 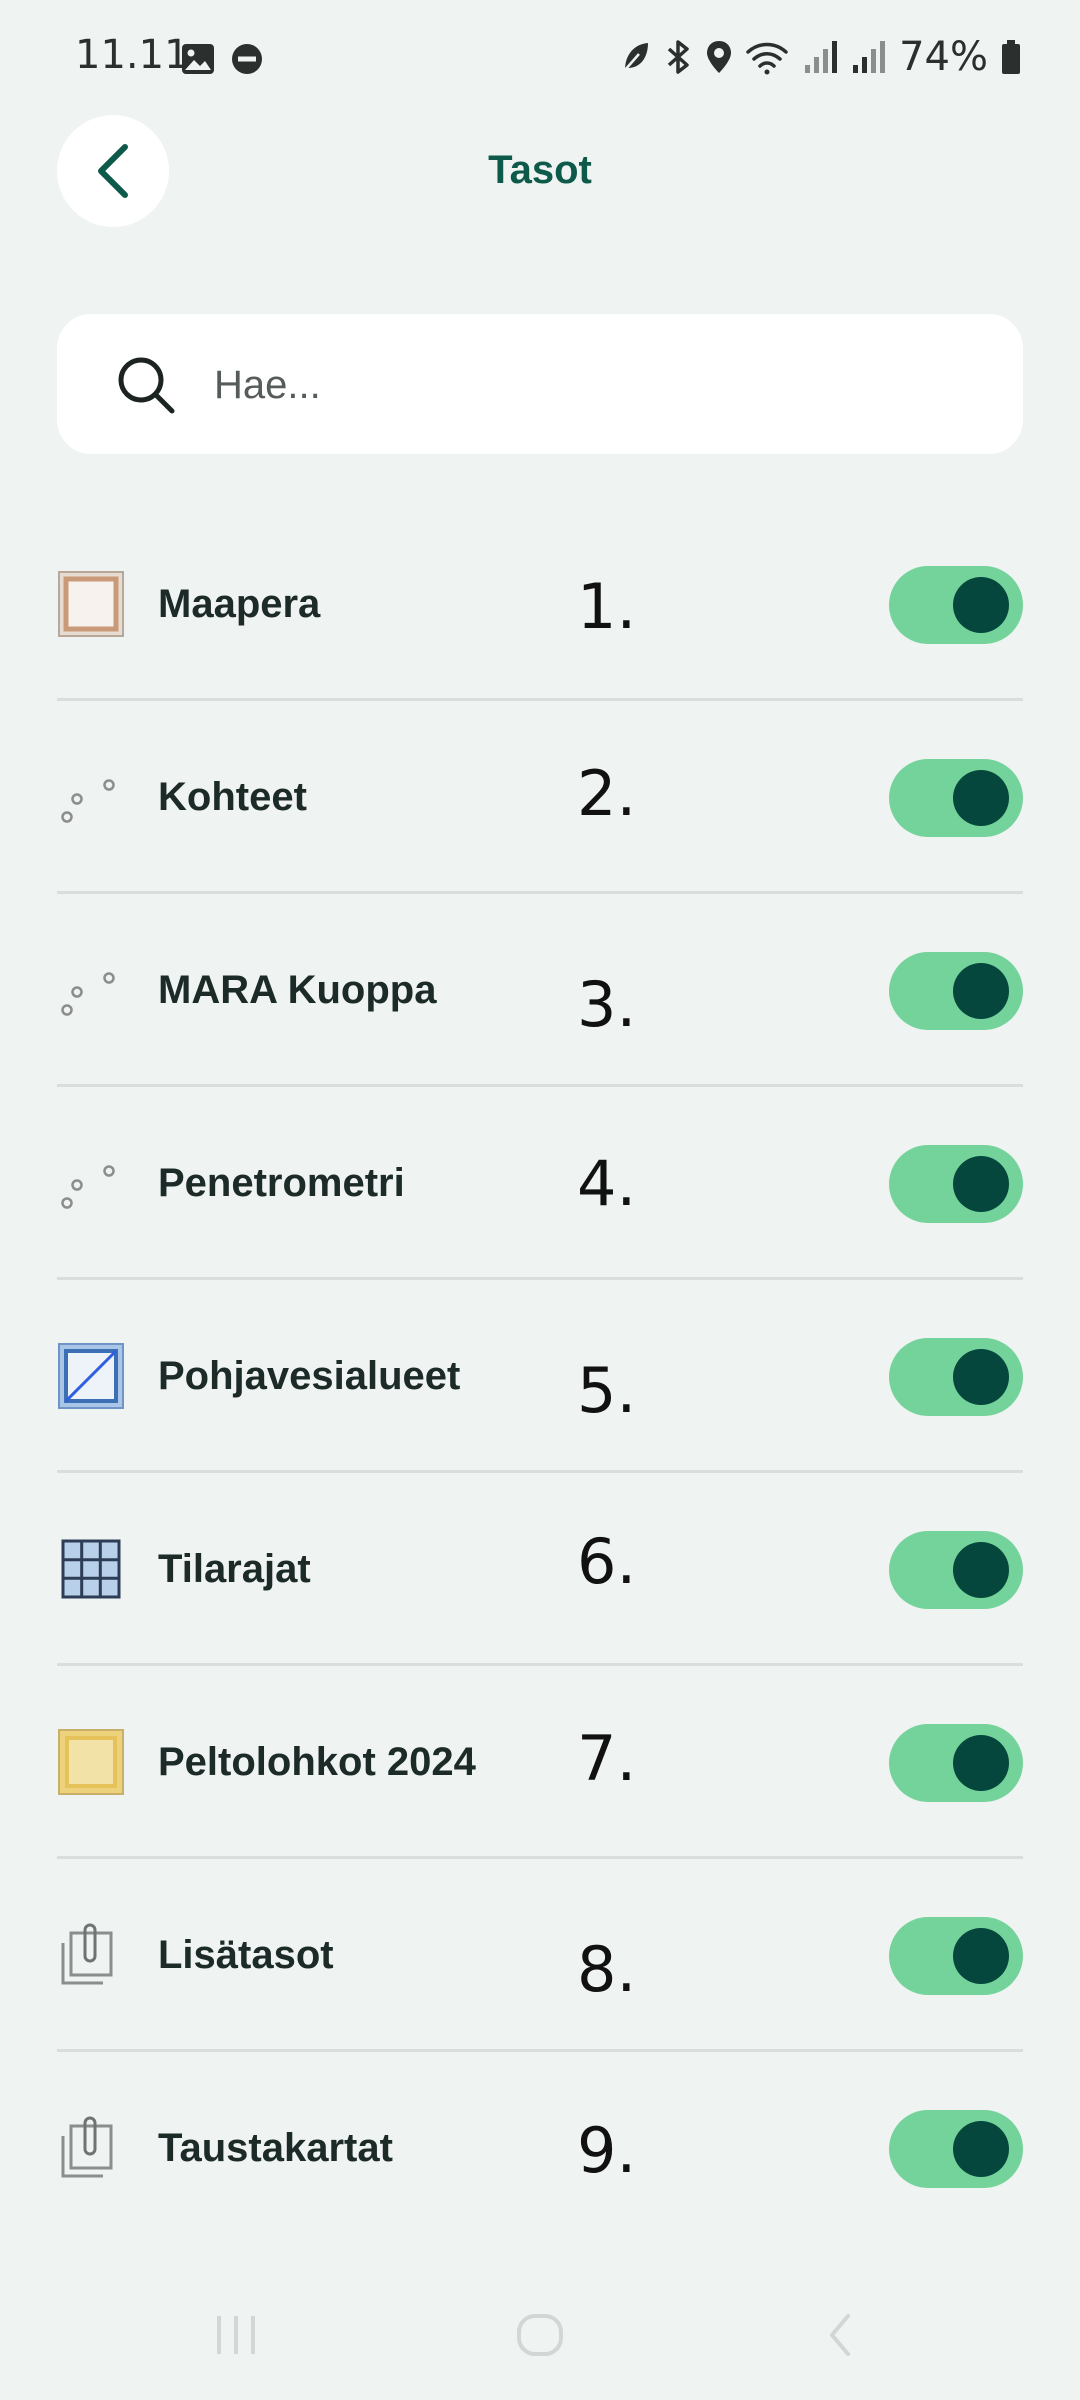 What do you see at coordinates (540, 1569) in the screenshot?
I see `layer-row-tilarajat: Tilarajat 6.` at bounding box center [540, 1569].